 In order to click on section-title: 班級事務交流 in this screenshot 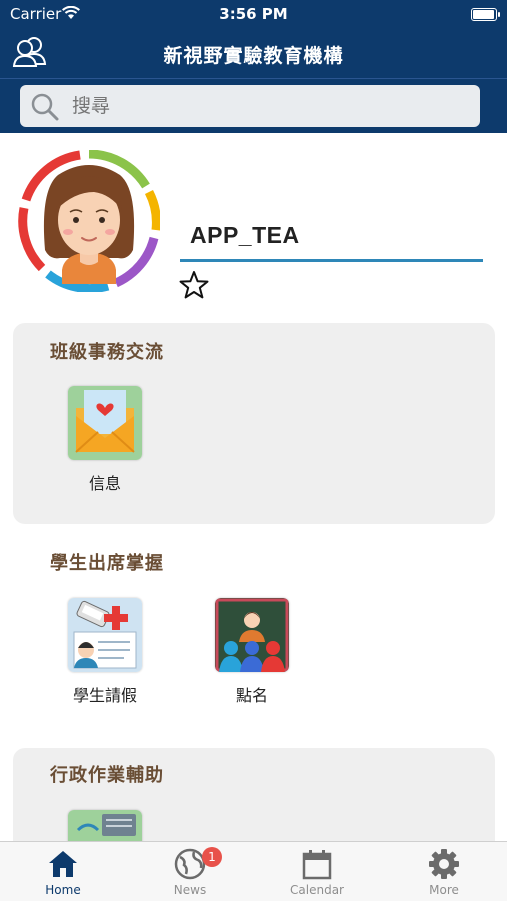, I will do `click(107, 352)`.